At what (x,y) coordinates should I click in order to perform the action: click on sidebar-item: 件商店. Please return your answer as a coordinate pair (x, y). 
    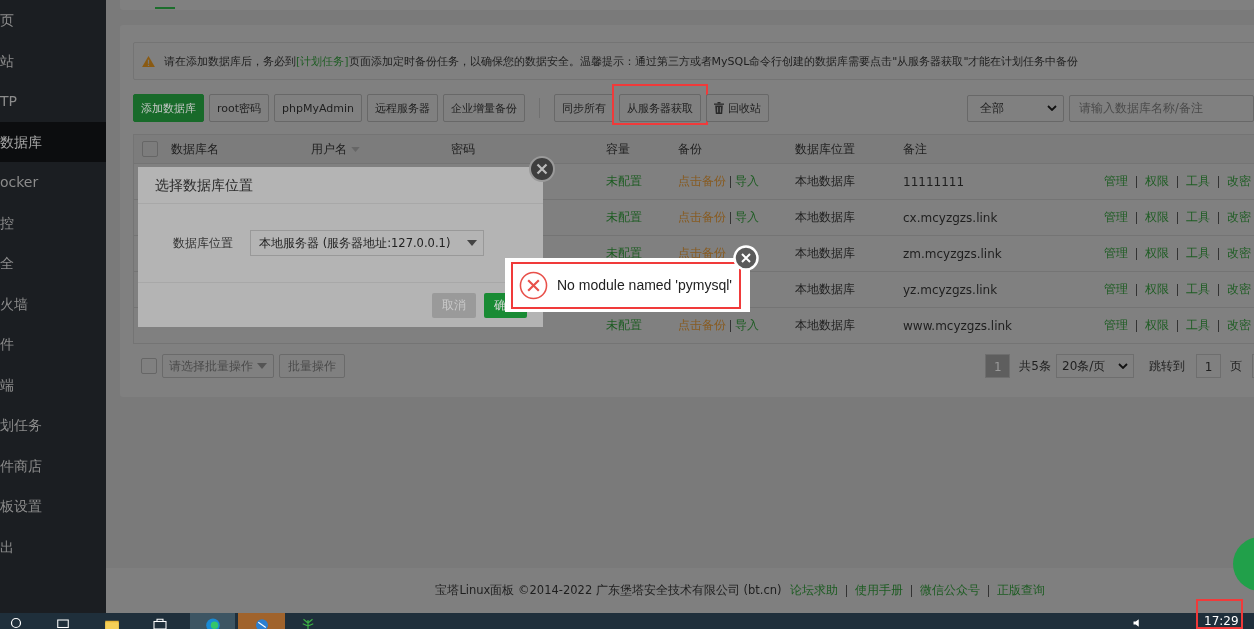
    Looking at the image, I should click on (53, 465).